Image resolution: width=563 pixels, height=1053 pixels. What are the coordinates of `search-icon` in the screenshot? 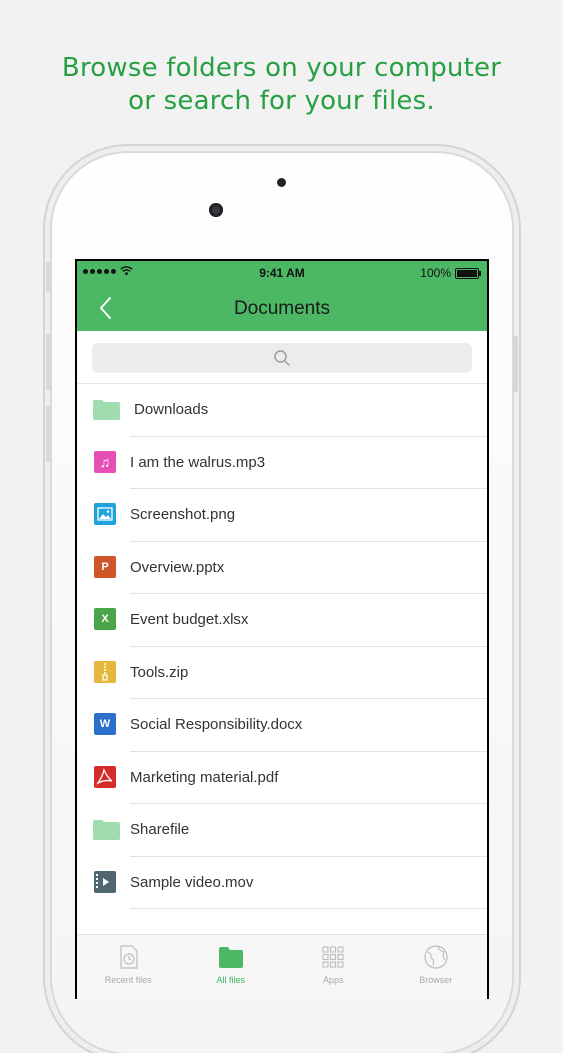 It's located at (282, 358).